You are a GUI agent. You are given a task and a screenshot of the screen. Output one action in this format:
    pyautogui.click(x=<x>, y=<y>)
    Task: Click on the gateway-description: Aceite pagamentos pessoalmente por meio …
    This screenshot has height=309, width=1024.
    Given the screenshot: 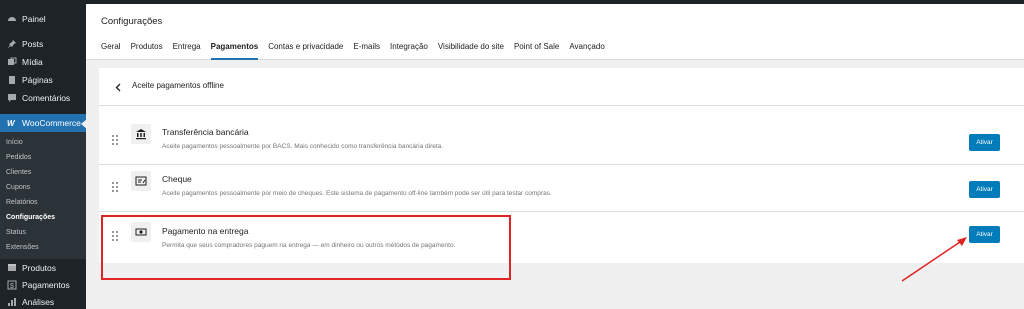 What is the action you would take?
    pyautogui.click(x=357, y=193)
    